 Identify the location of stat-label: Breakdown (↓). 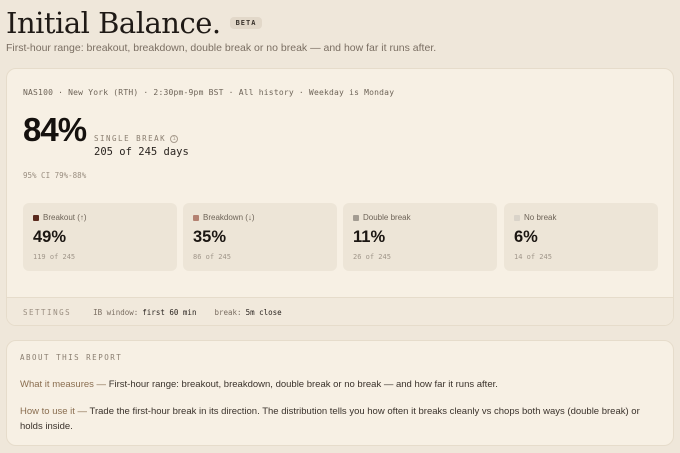
(229, 217).